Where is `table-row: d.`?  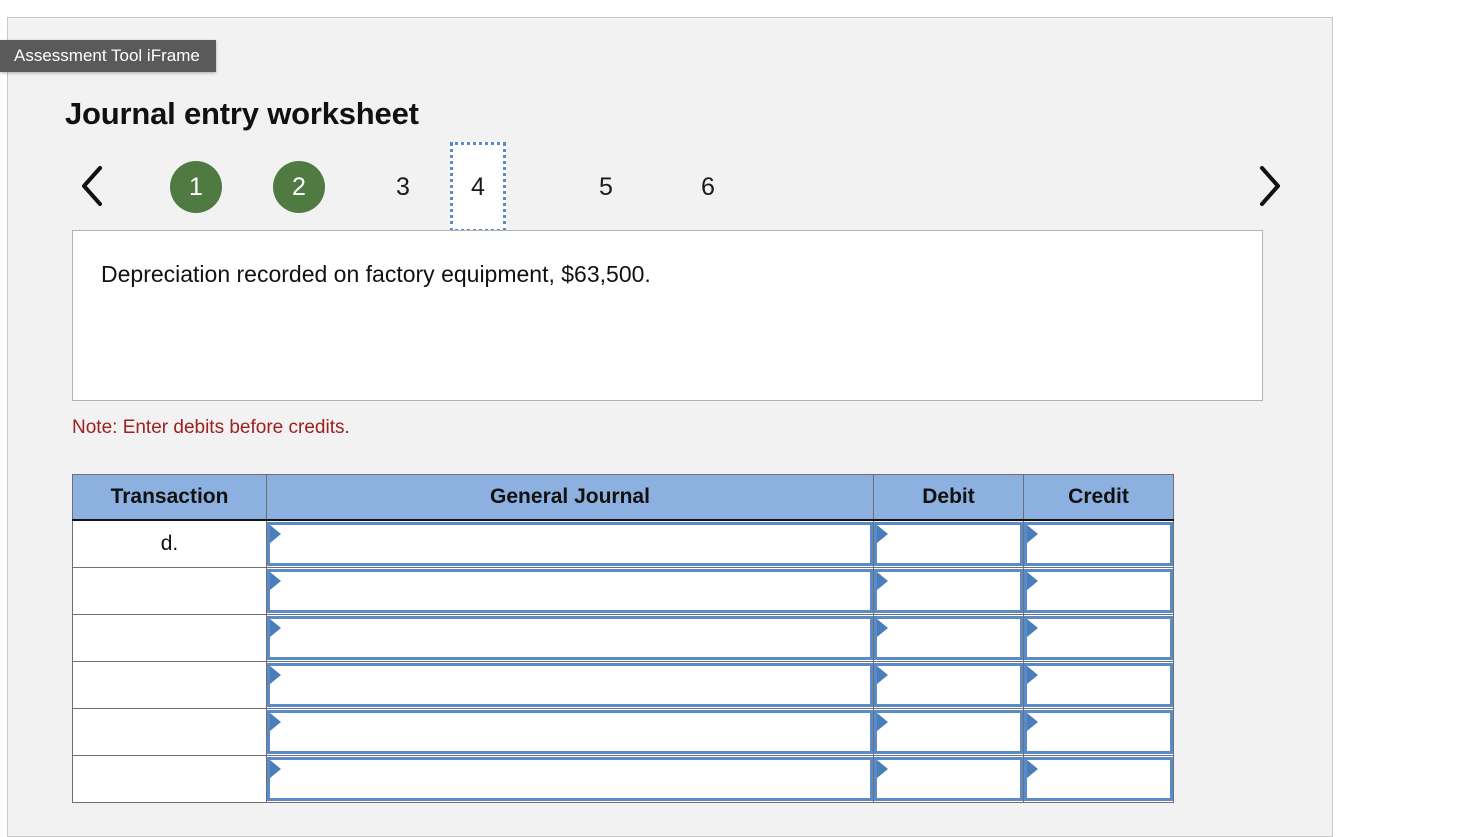 table-row: d. is located at coordinates (623, 543).